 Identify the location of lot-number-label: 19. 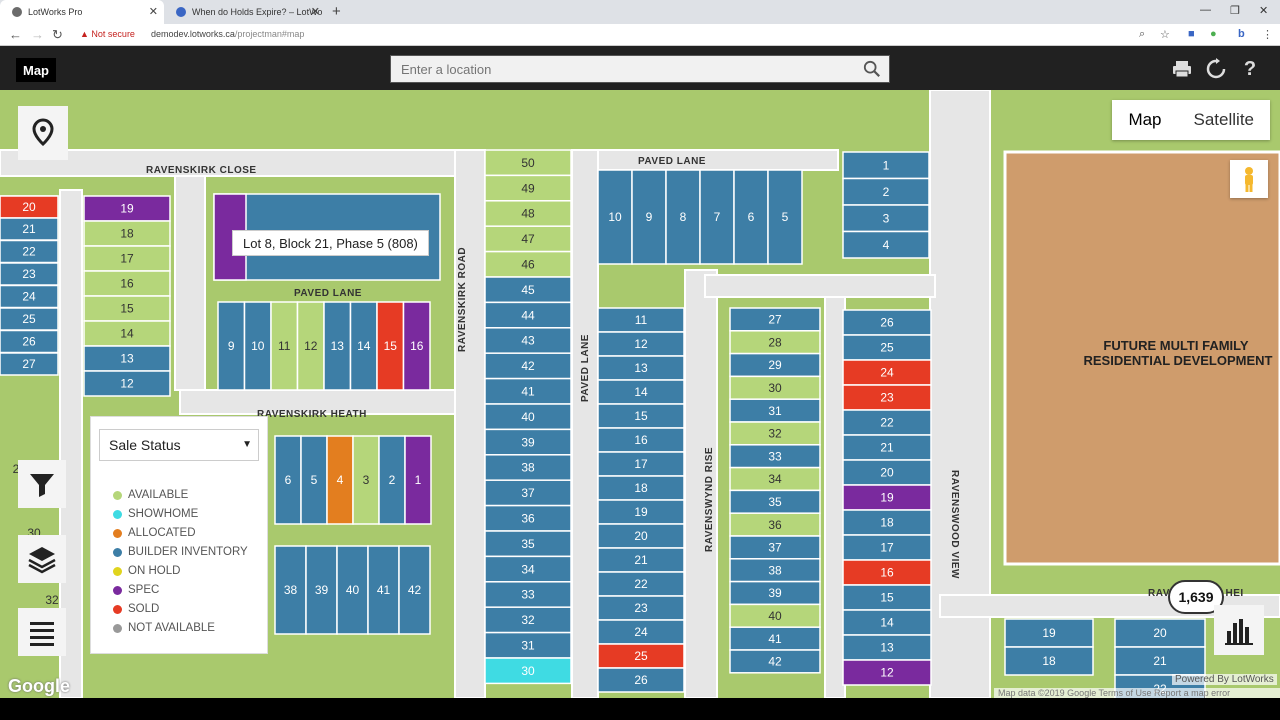
(1049, 633).